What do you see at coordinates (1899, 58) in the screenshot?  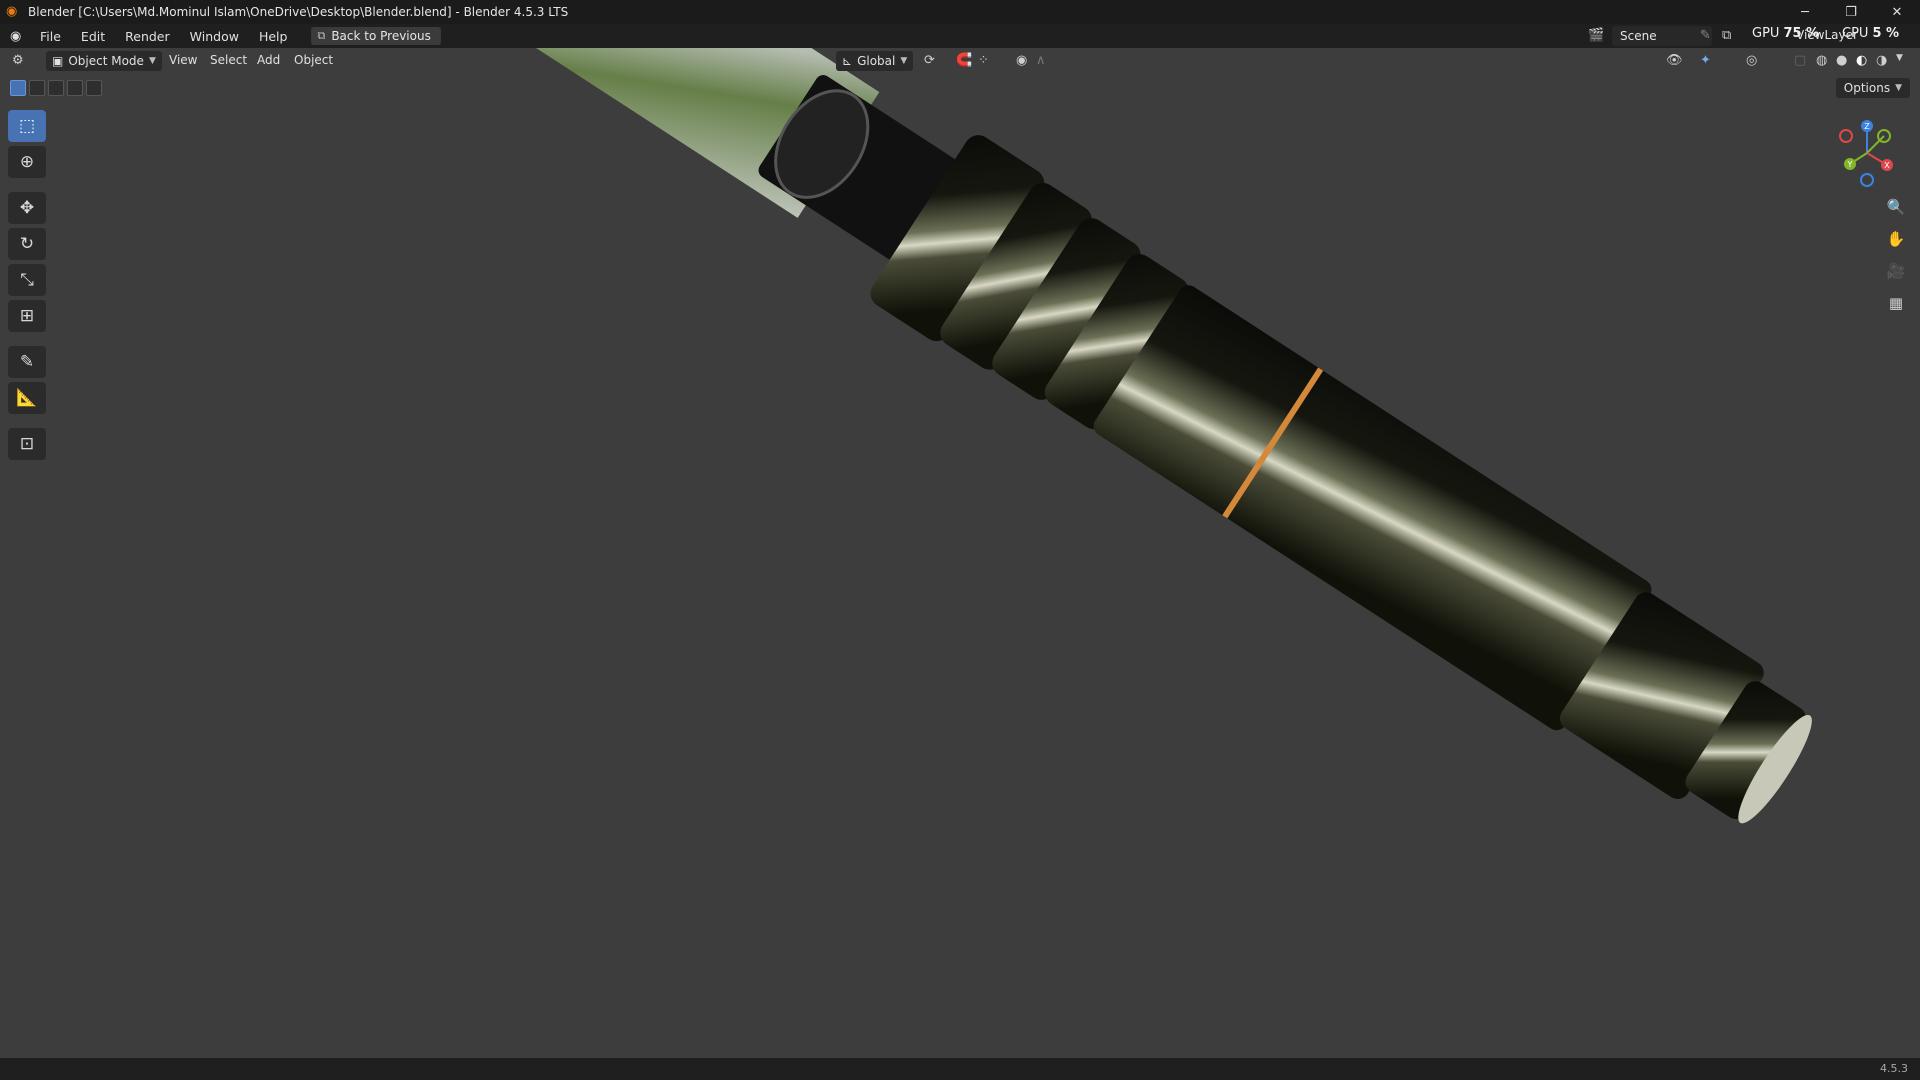 I see `shading-options-chevron-icon: ▼` at bounding box center [1899, 58].